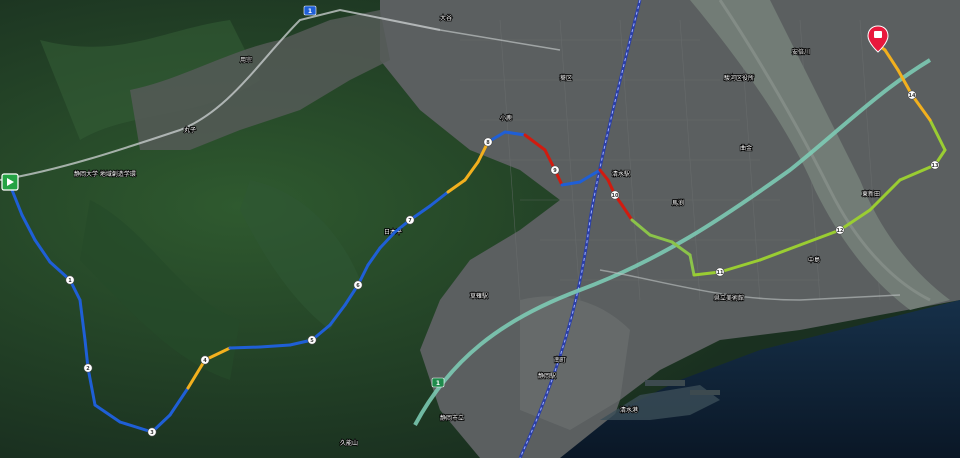  Describe the element at coordinates (621, 174) in the screenshot. I see `poi-label: 清水駅` at that location.